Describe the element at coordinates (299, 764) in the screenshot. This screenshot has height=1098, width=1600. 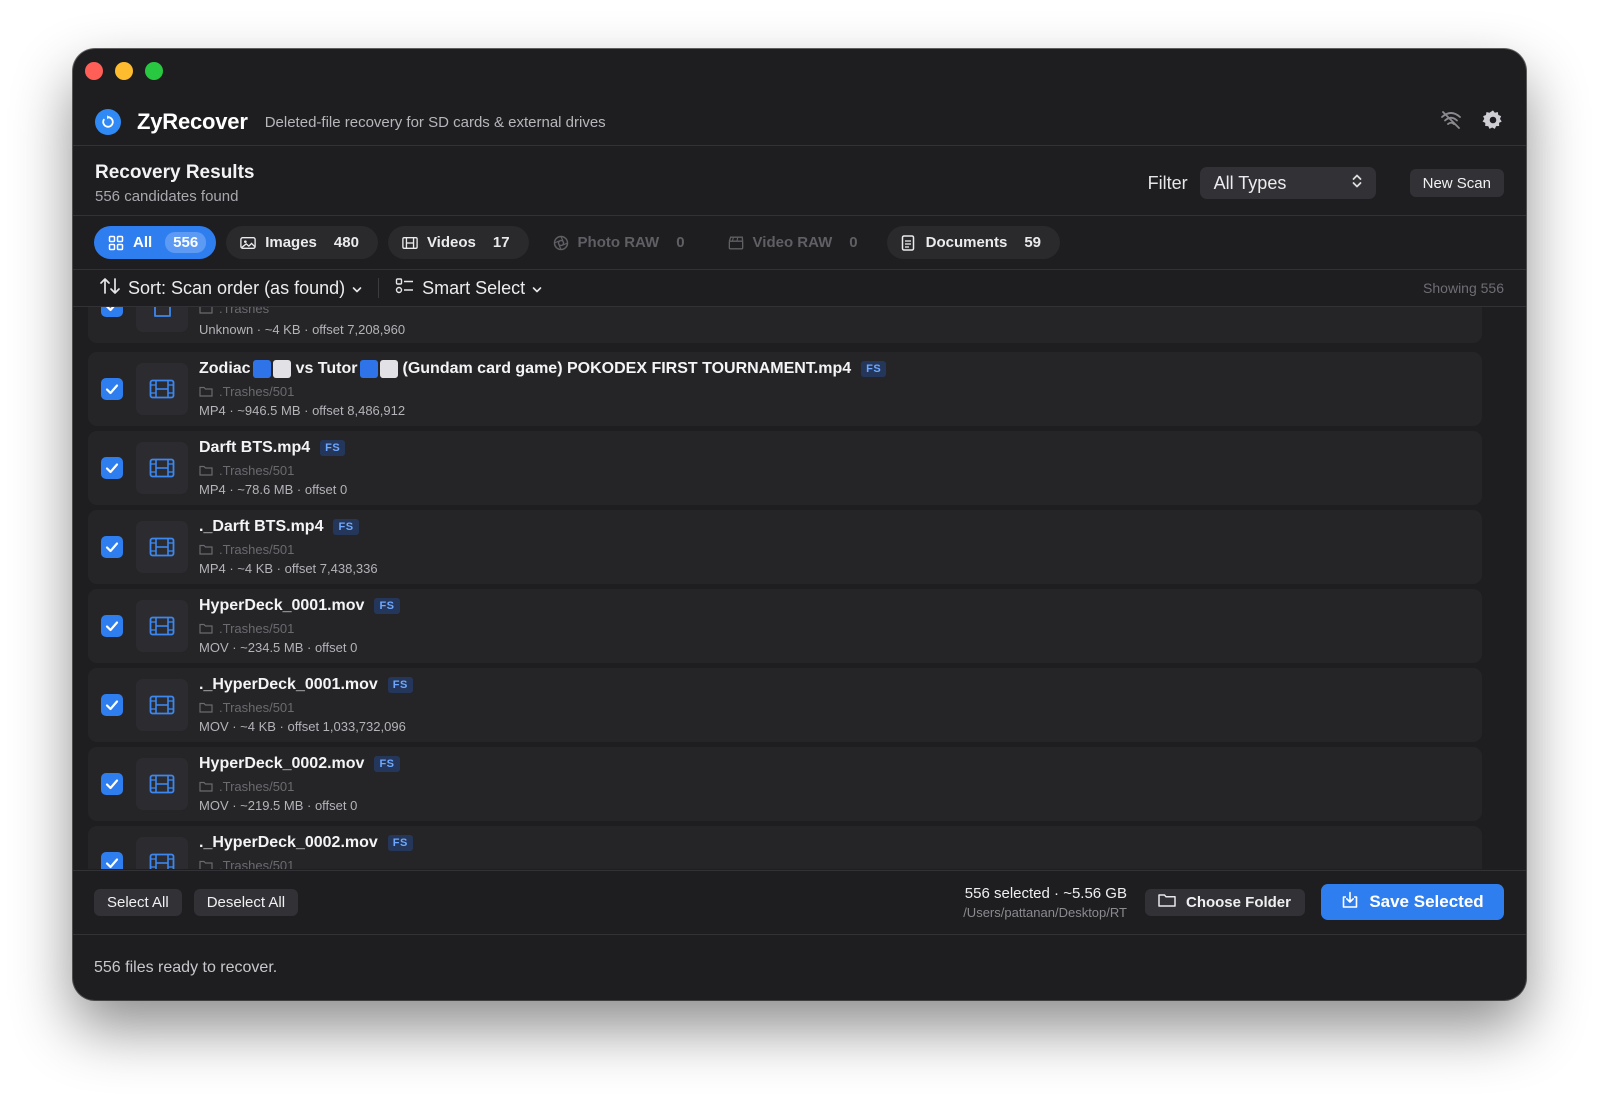
I see `file-name: HyperDeck_0002.mov FS` at that location.